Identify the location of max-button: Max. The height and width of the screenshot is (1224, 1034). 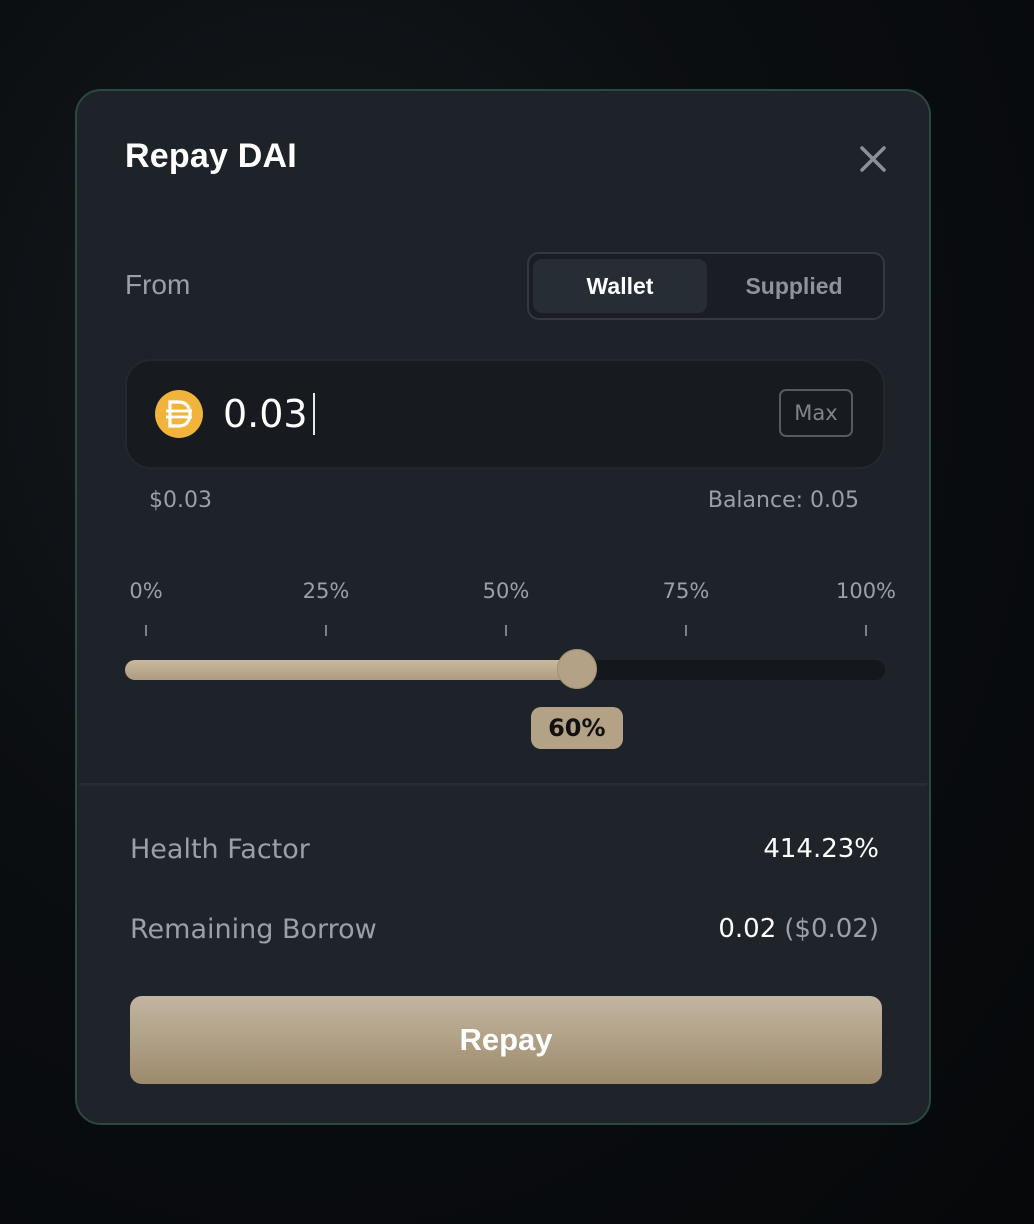
(816, 413).